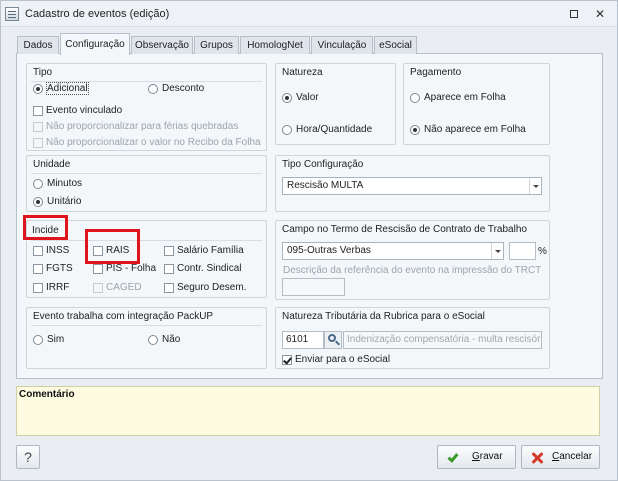  I want to click on label-salario-familia: Salário Família, so click(210, 250).